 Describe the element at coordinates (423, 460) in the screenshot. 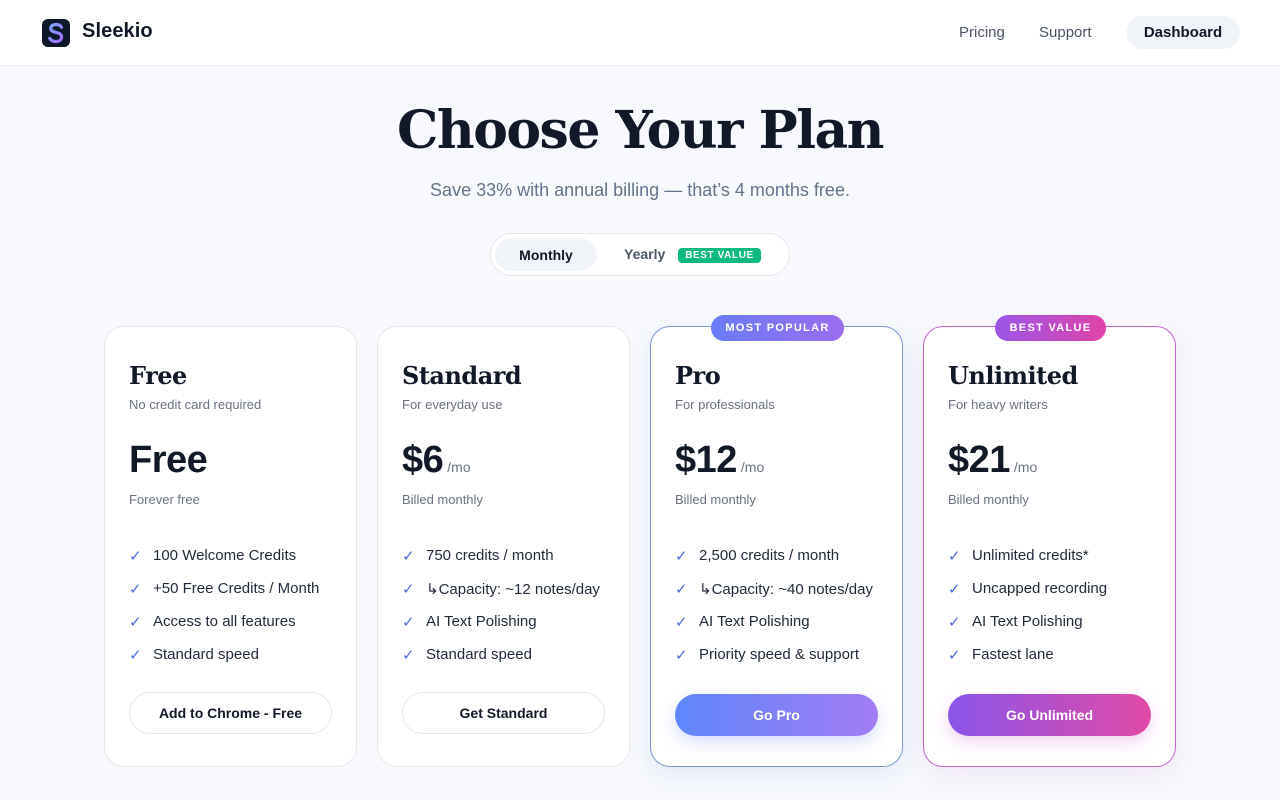

I see `plan-price: $6` at that location.